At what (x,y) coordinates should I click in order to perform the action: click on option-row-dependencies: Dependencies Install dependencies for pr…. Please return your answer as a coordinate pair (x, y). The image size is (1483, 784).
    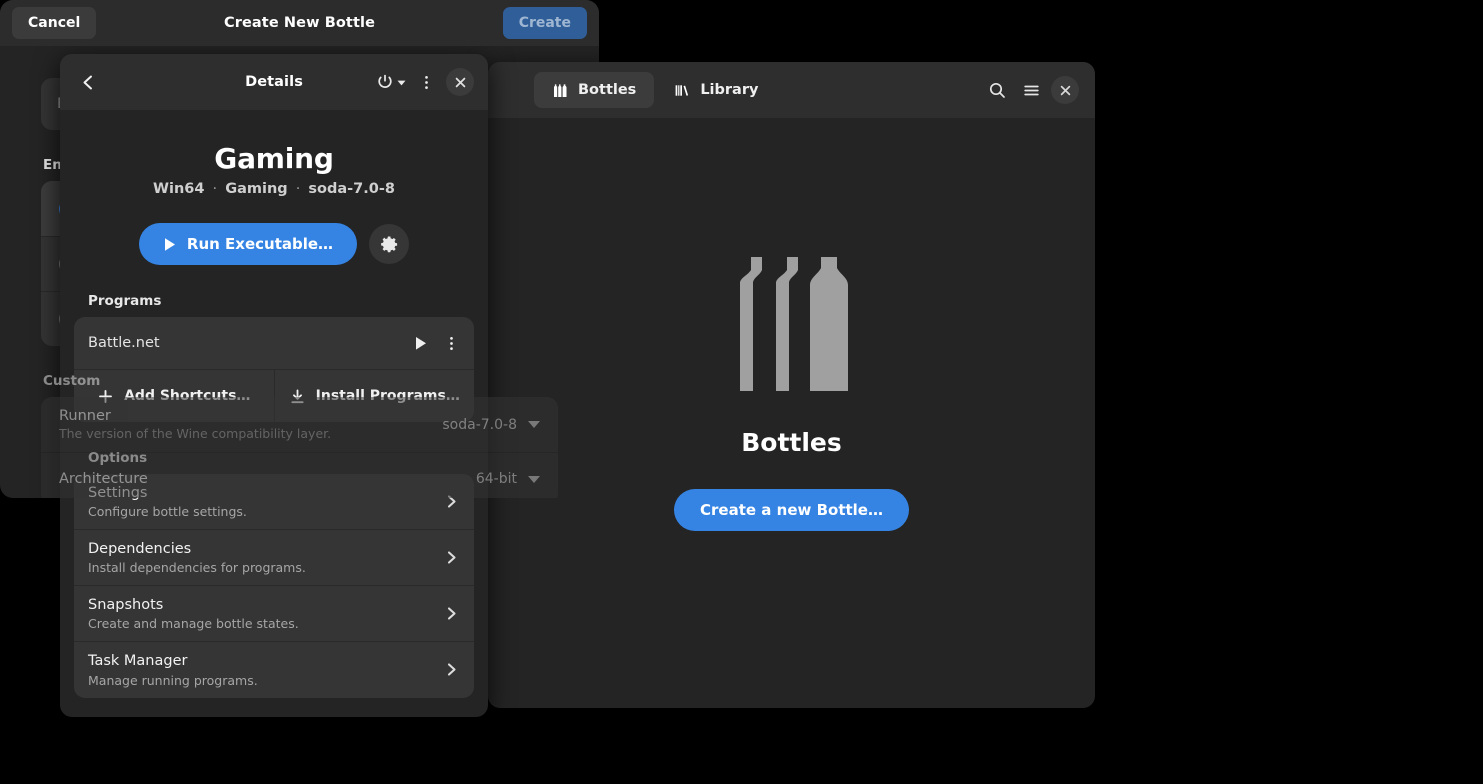
    Looking at the image, I should click on (274, 557).